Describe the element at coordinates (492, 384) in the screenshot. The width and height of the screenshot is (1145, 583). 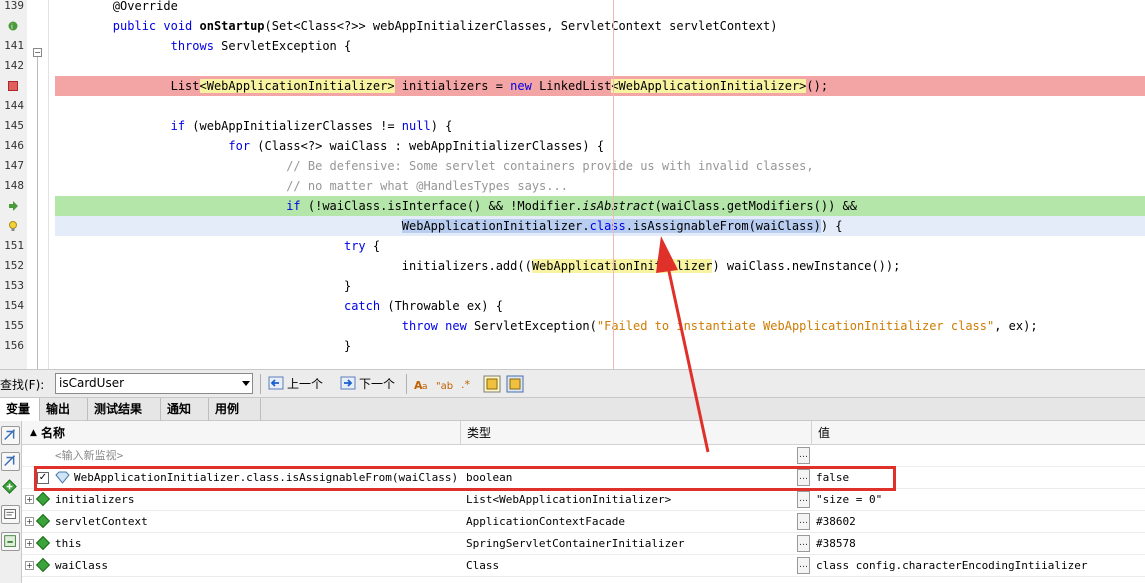
I see `highlight-results-icon` at that location.